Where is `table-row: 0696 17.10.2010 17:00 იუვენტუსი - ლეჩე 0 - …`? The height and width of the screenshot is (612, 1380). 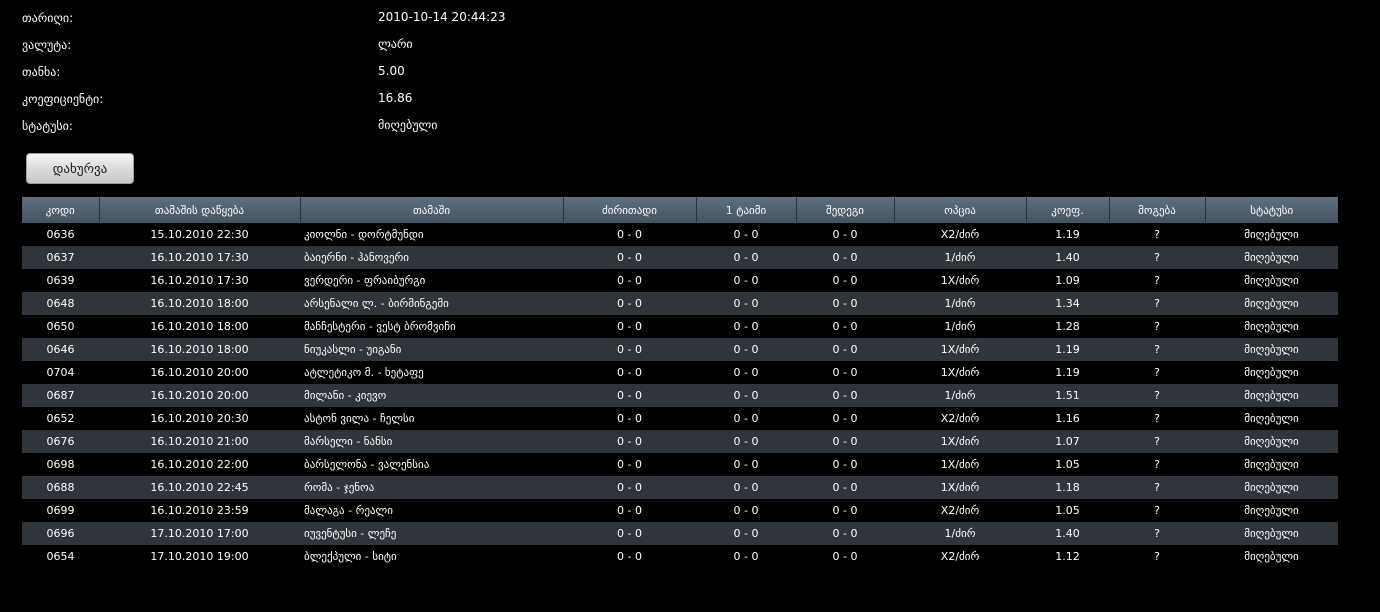 table-row: 0696 17.10.2010 17:00 იუვენტუსი - ლეჩე 0 - … is located at coordinates (680, 533).